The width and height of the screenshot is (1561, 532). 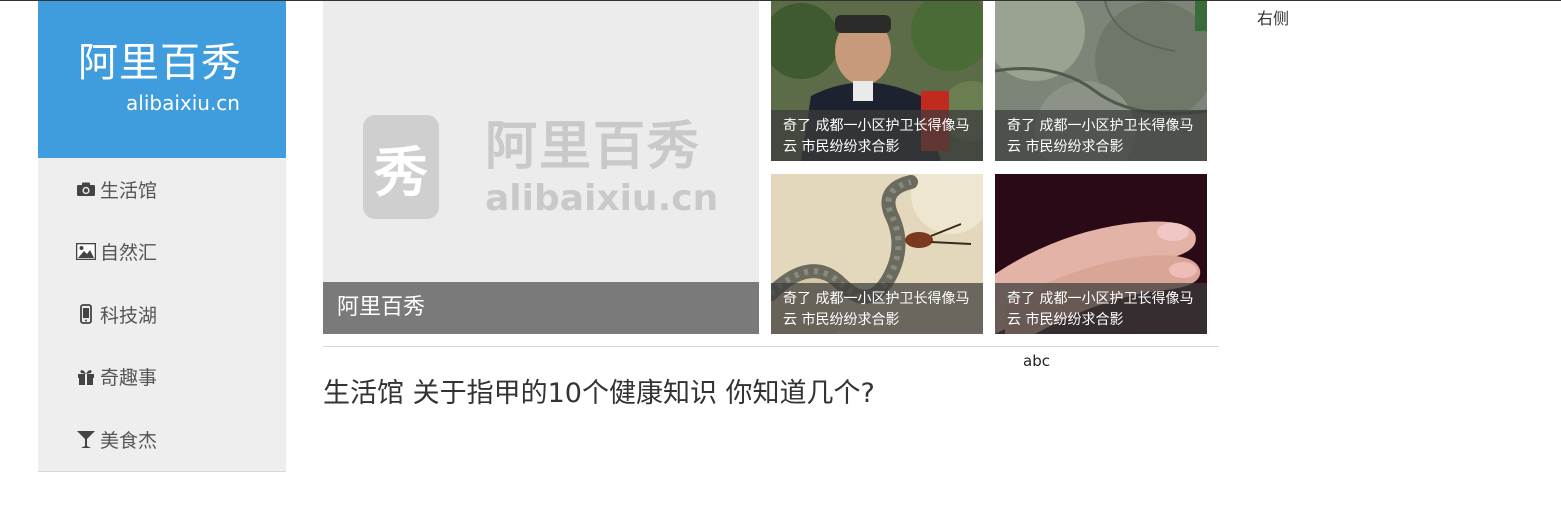 What do you see at coordinates (86, 377) in the screenshot?
I see `gift-icon` at bounding box center [86, 377].